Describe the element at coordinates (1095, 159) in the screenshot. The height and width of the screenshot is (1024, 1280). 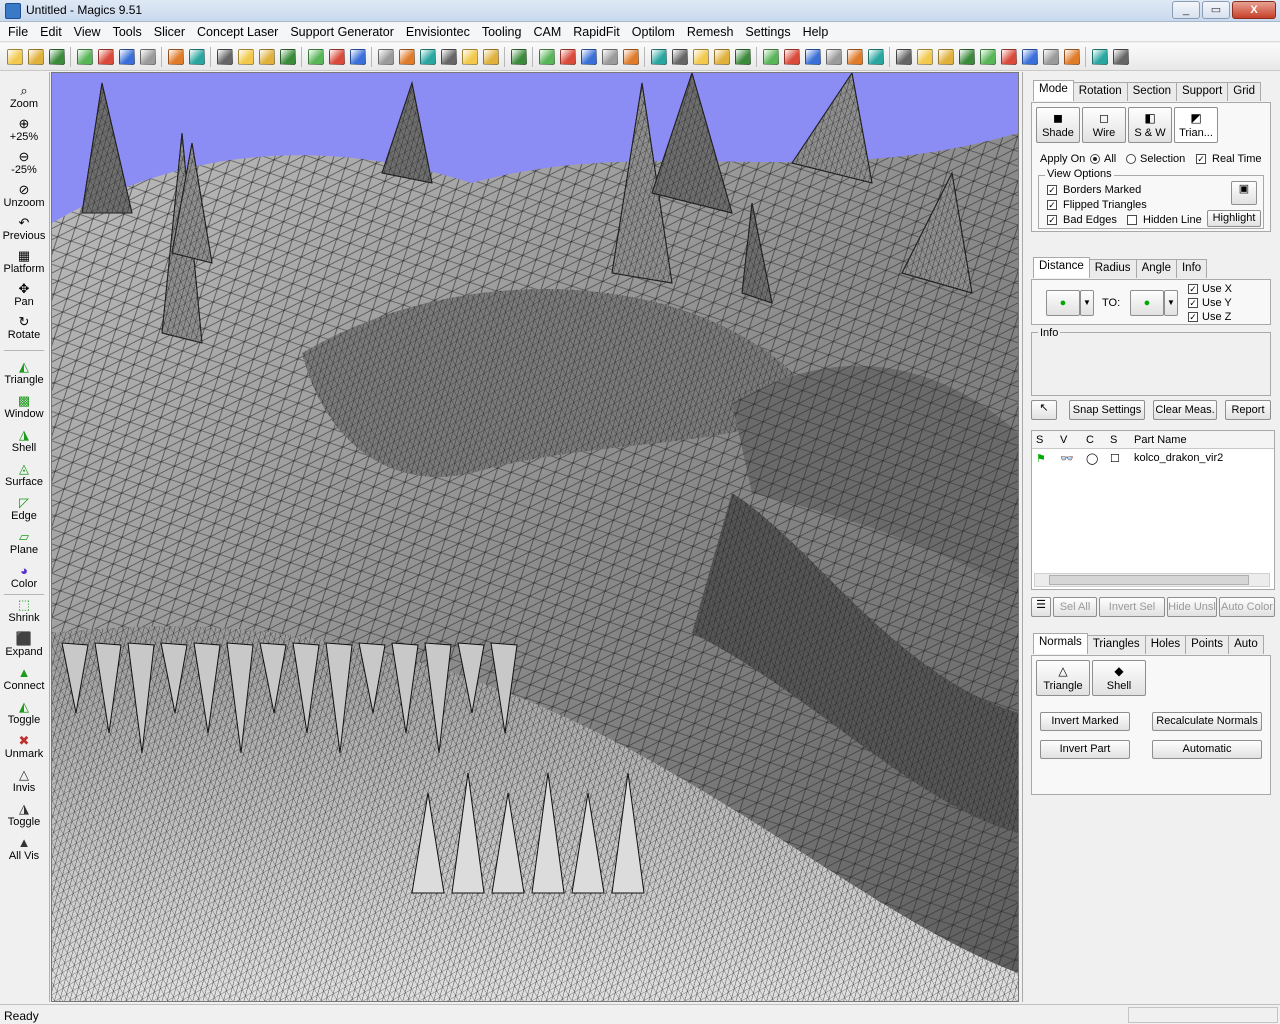
I see `apply-all-radio` at that location.